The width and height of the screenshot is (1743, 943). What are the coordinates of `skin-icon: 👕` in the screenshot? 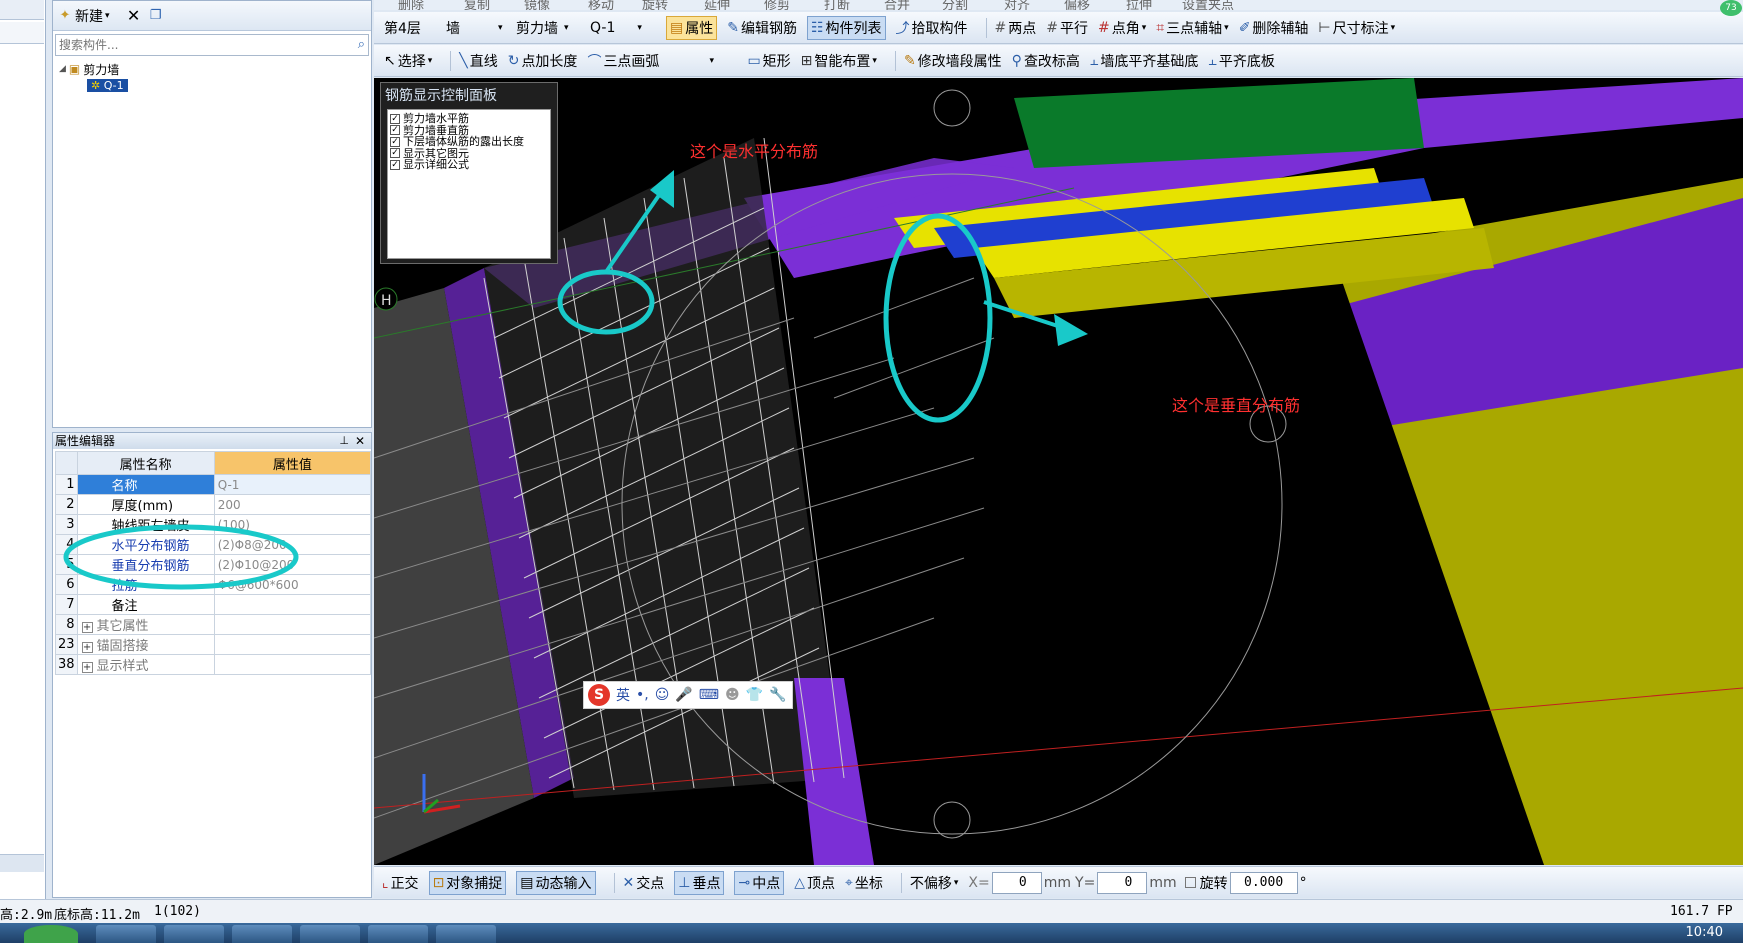 It's located at (754, 695).